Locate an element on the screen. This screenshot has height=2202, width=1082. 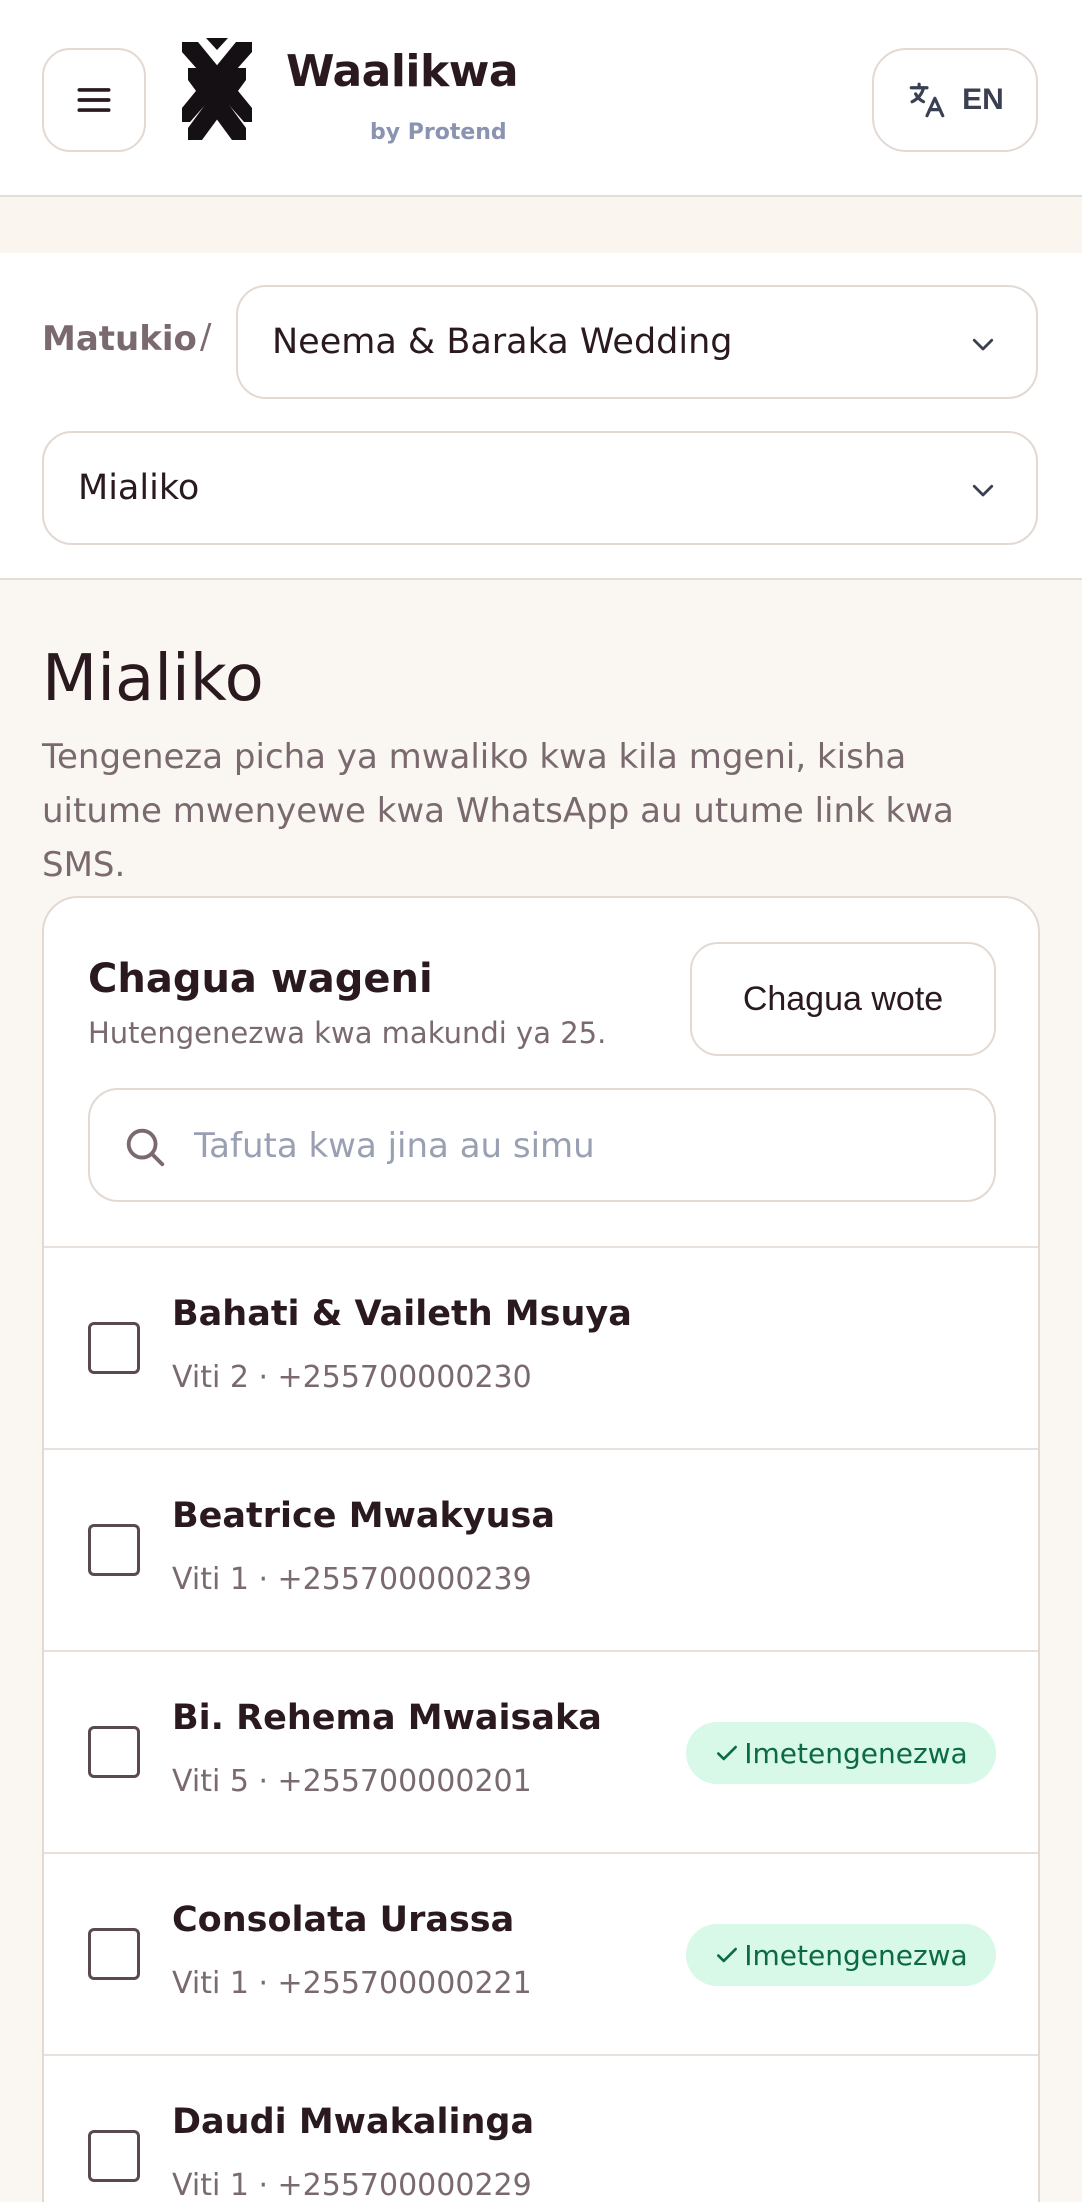
event-select: Neema & Baraka Wedding is located at coordinates (637, 342).